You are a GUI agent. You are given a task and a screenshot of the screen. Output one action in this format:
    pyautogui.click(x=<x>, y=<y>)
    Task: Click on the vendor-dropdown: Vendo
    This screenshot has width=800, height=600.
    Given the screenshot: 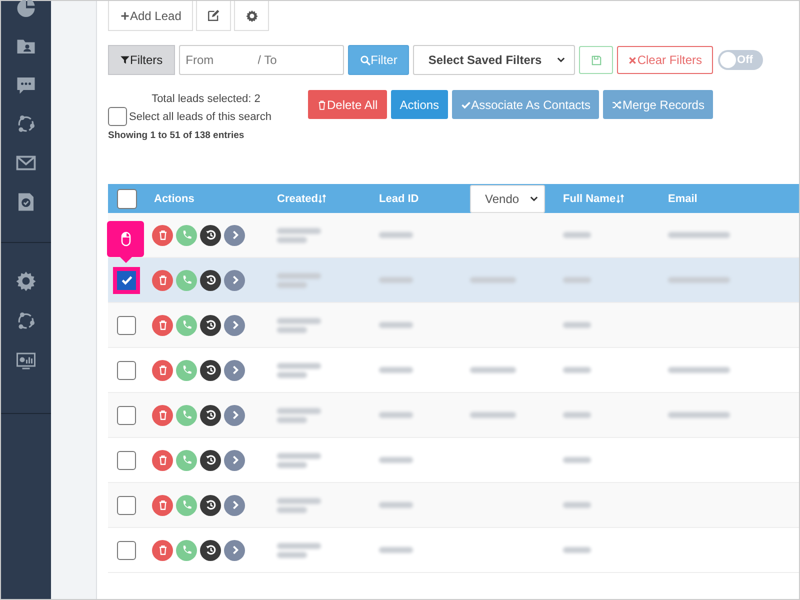 What is the action you would take?
    pyautogui.click(x=507, y=198)
    